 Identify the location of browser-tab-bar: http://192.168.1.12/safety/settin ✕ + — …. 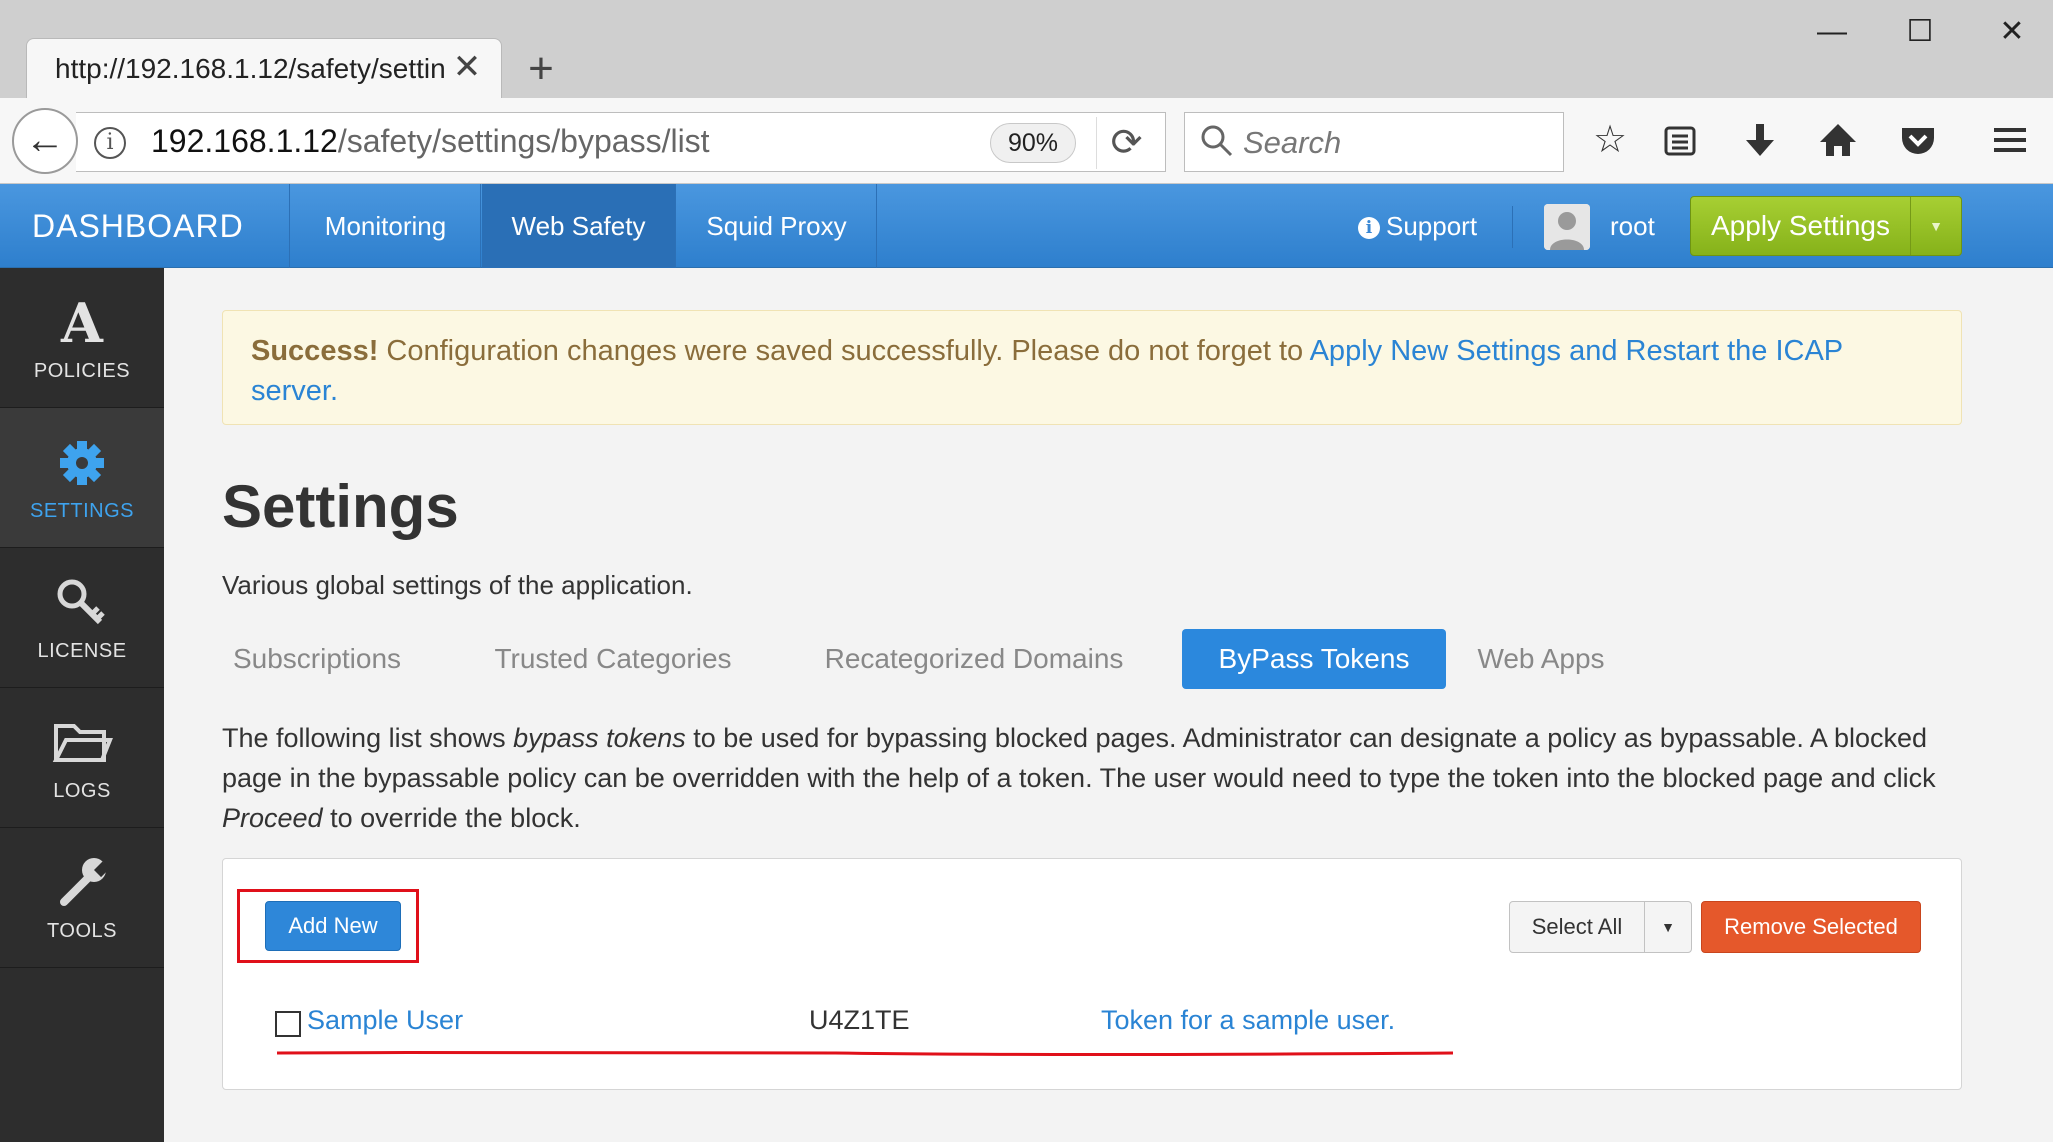
(1026, 50).